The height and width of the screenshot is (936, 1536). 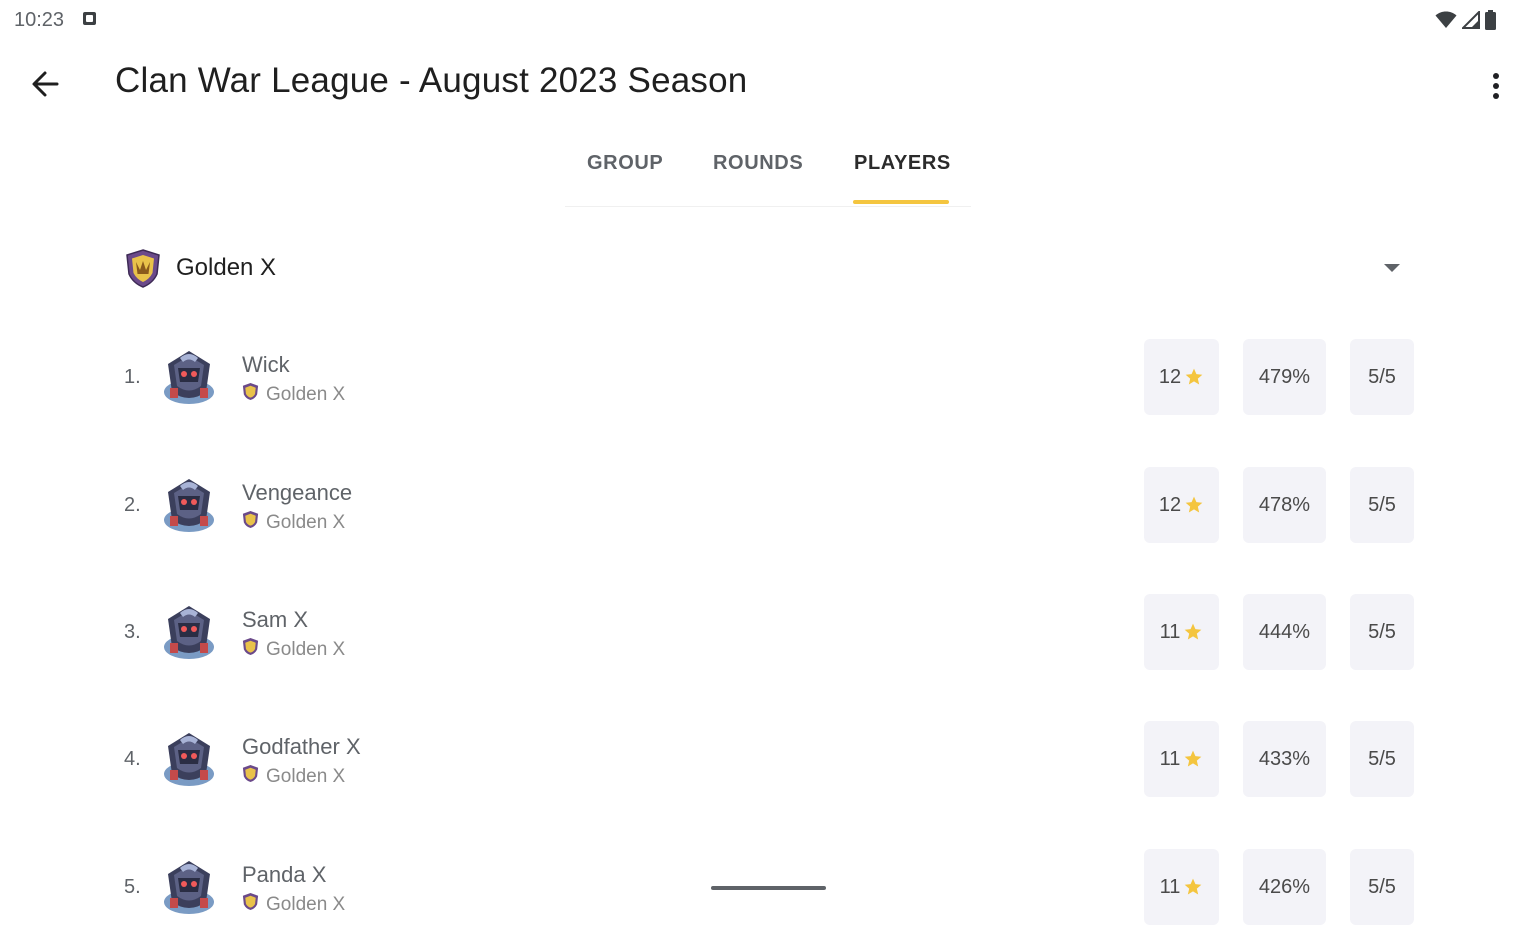 I want to click on more-options-button, so click(x=1496, y=86).